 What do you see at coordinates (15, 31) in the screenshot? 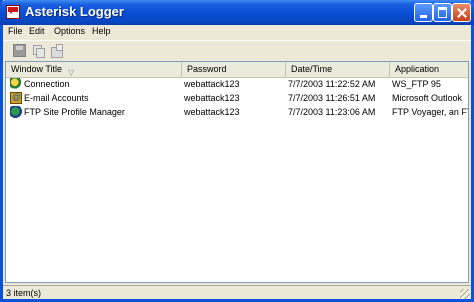
I see `menu-file: File` at bounding box center [15, 31].